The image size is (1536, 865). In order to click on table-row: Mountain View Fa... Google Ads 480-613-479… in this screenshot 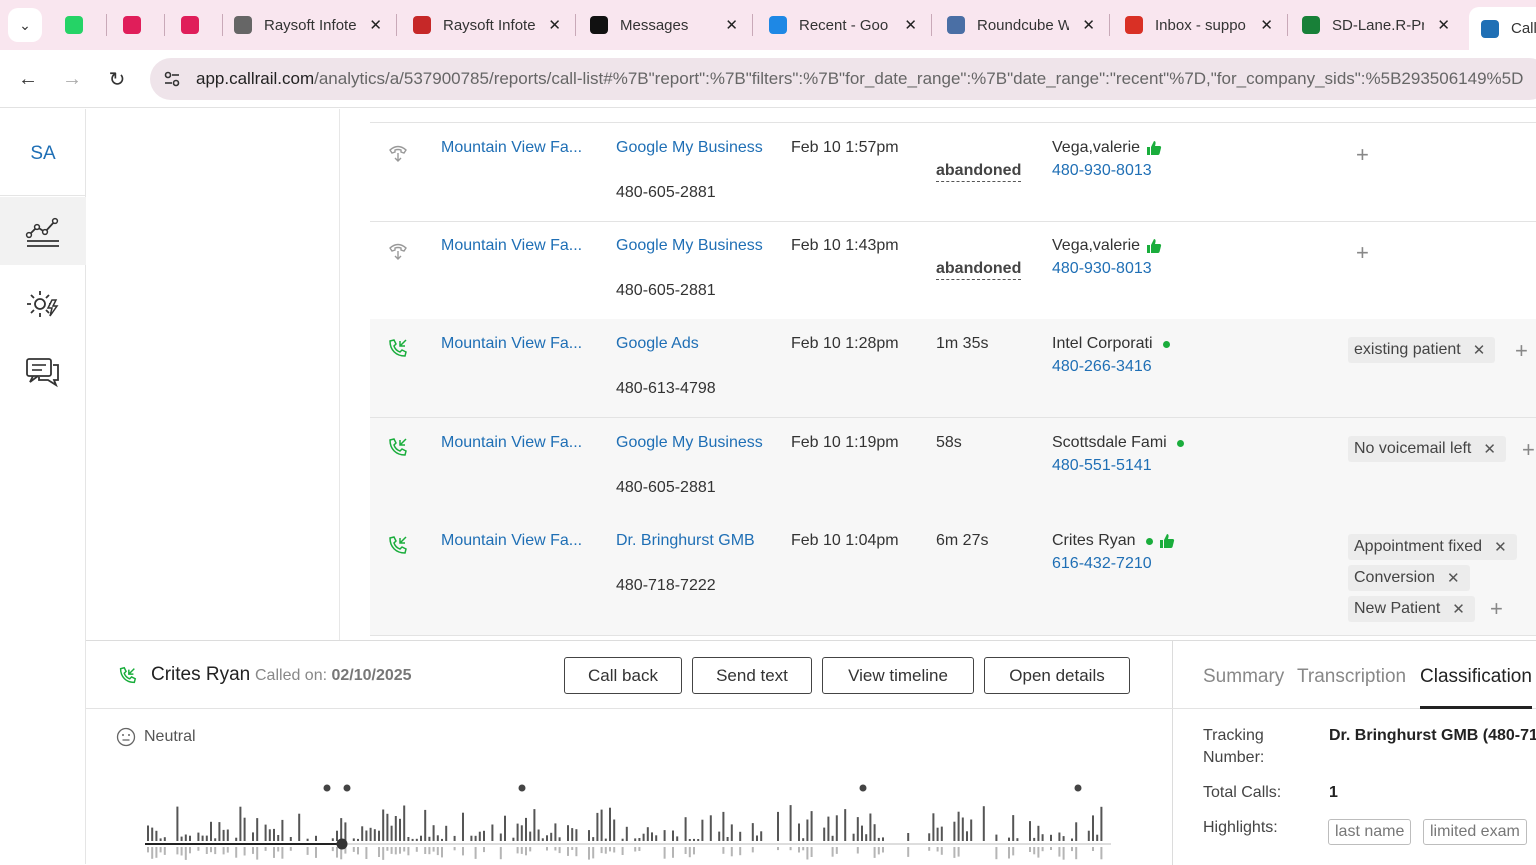, I will do `click(953, 368)`.